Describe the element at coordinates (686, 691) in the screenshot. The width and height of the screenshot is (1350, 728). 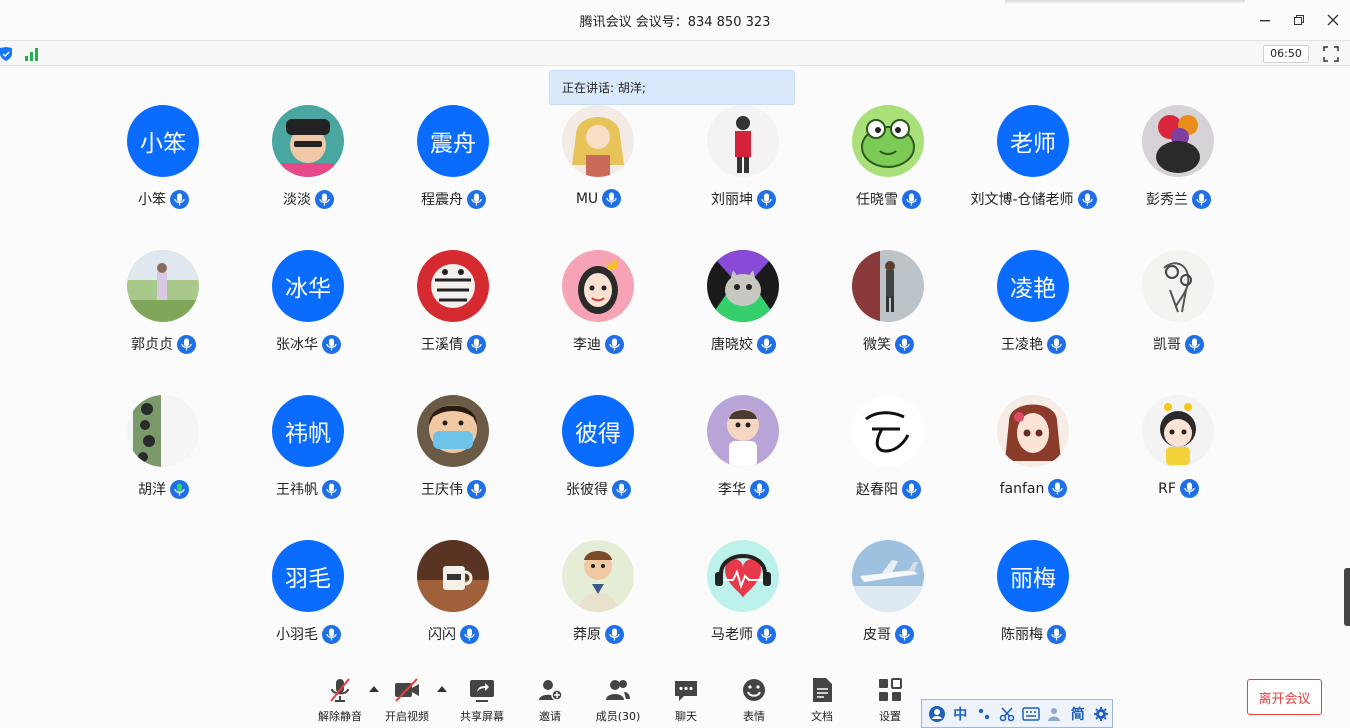
I see `chat-icon` at that location.